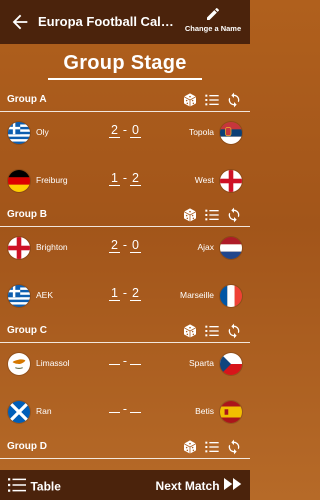 The width and height of the screenshot is (320, 500). I want to click on away-team-name: Sparta, so click(201, 363).